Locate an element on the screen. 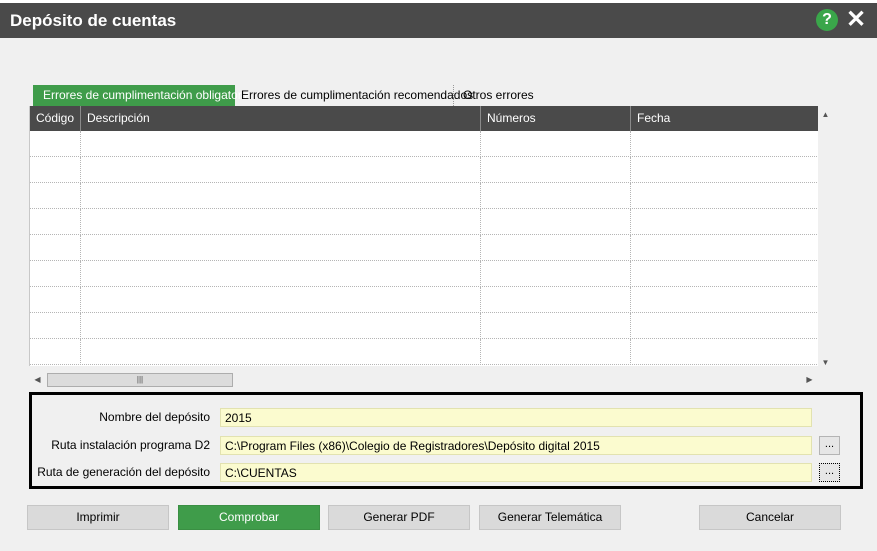 This screenshot has height=551, width=877. scroll-left-arrow-icon: ◀ is located at coordinates (37, 379).